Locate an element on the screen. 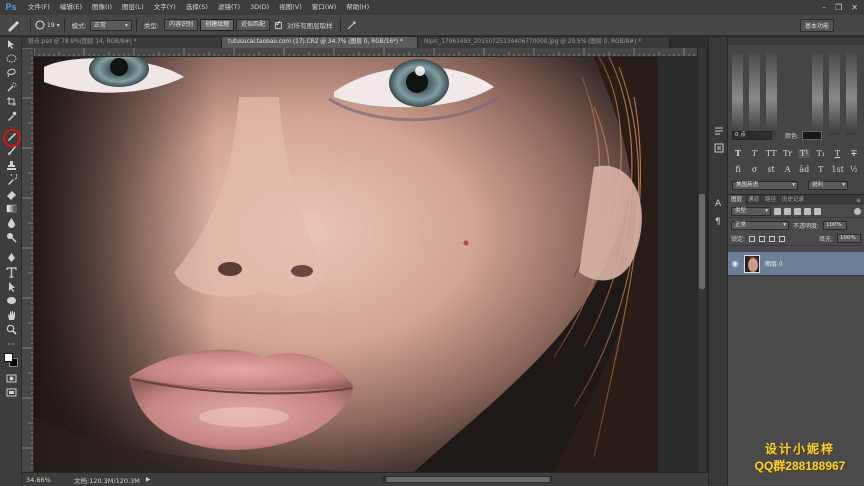 This screenshot has height=486, width=864. menu-file: 文件(F) is located at coordinates (39, 7).